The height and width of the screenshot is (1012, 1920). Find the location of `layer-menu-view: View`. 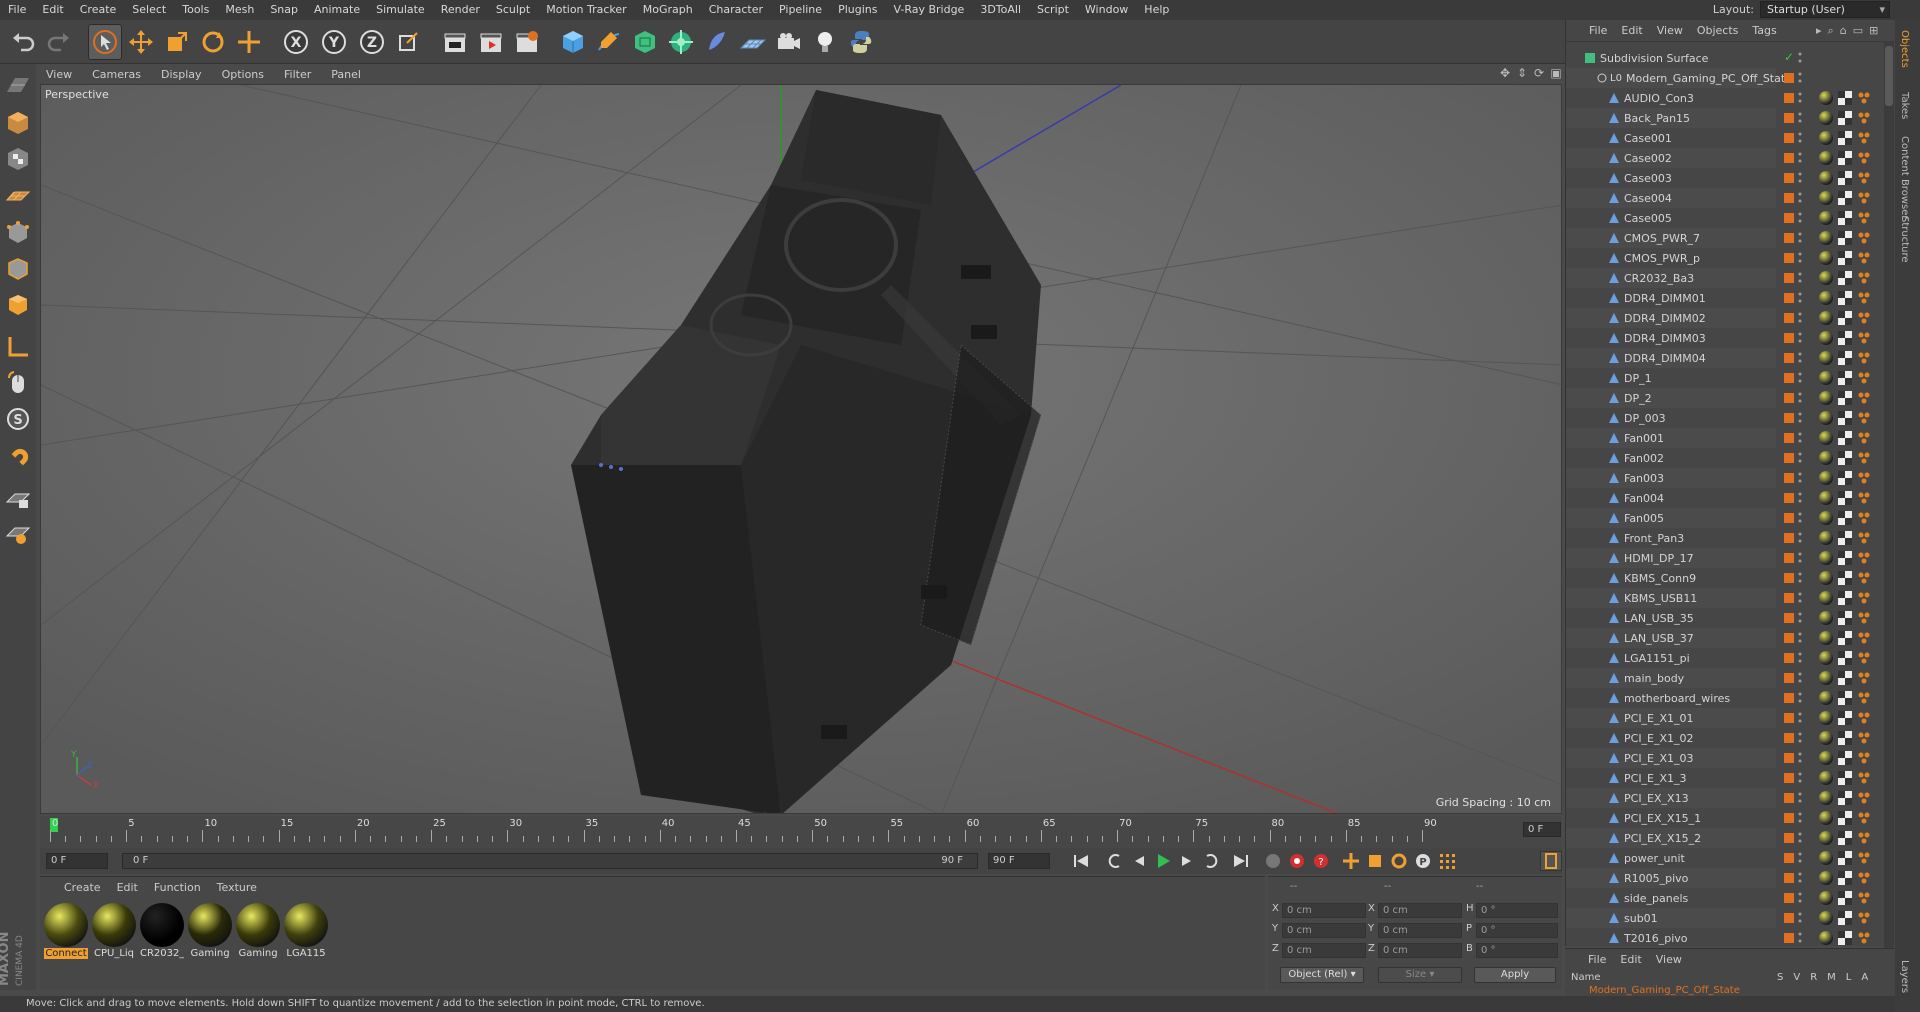

layer-menu-view: View is located at coordinates (1669, 959).